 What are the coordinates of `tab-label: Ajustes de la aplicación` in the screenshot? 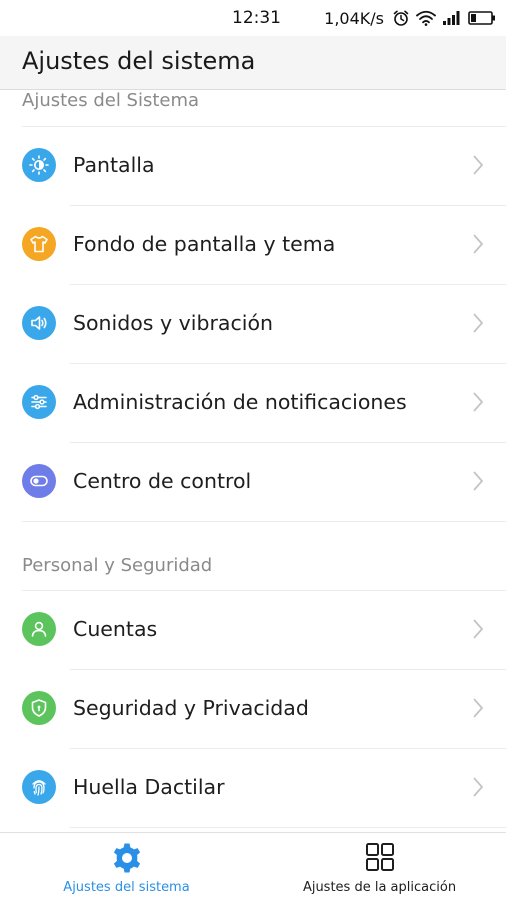 It's located at (379, 887).